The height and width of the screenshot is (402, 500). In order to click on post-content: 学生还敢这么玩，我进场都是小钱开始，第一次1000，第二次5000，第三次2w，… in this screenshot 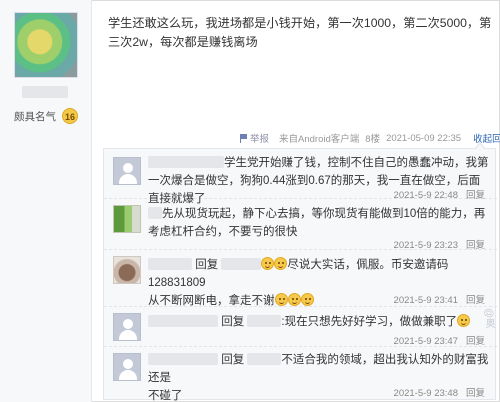, I will do `click(300, 32)`.